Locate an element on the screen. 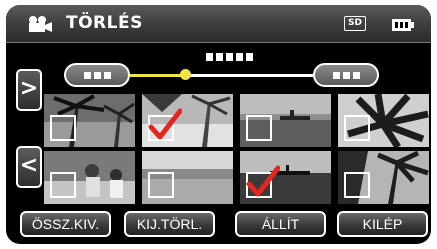 This screenshot has height=249, width=437. next-page-button: > is located at coordinates (29, 90).